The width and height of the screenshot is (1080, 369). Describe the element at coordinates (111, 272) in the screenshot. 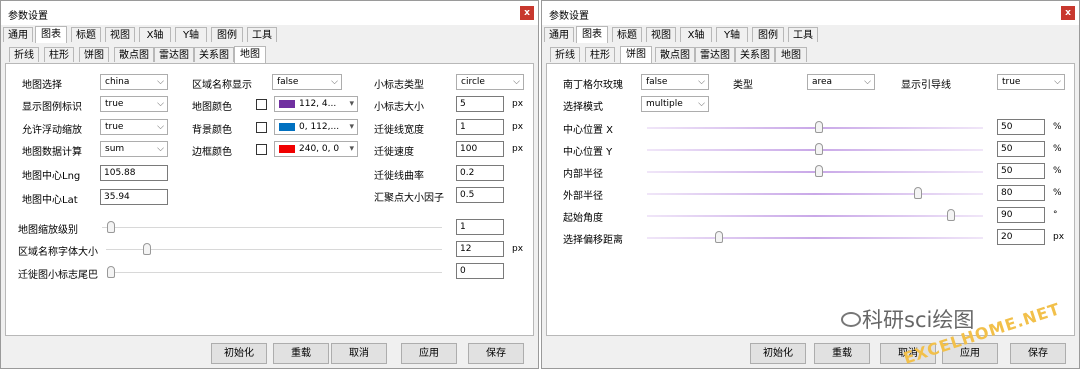

I see `marker-tail-slider` at that location.